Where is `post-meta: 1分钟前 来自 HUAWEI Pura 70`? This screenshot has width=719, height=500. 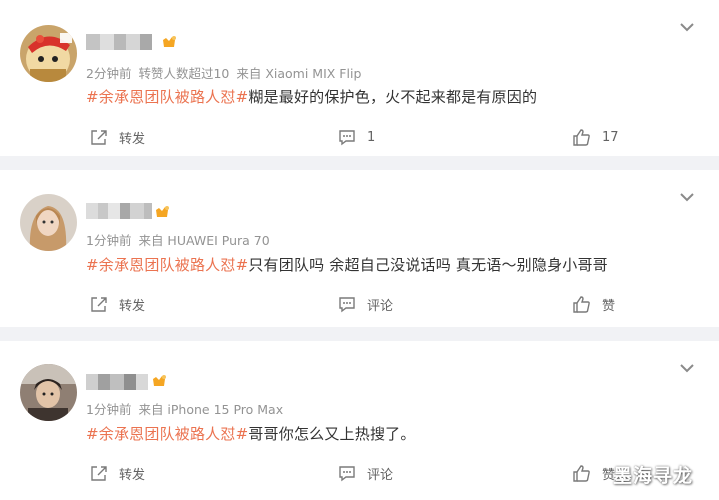
post-meta: 1分钟前 来自 HUAWEI Pura 70 is located at coordinates (178, 239).